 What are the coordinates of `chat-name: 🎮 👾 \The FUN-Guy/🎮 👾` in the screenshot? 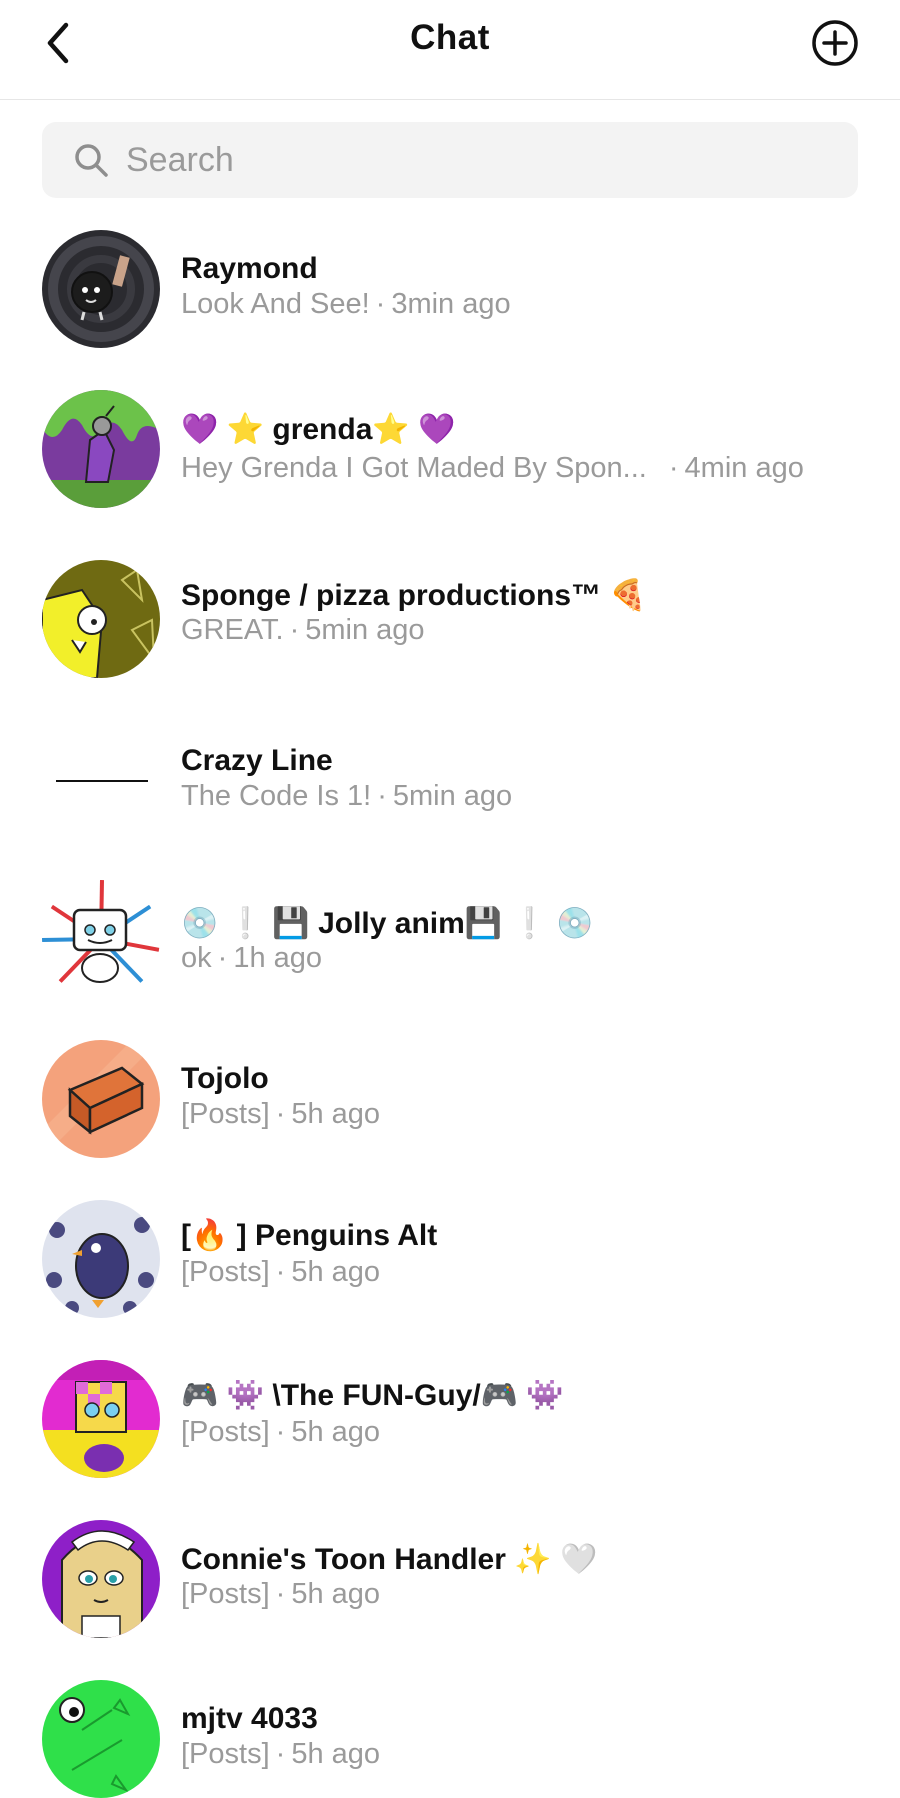 It's located at (372, 1395).